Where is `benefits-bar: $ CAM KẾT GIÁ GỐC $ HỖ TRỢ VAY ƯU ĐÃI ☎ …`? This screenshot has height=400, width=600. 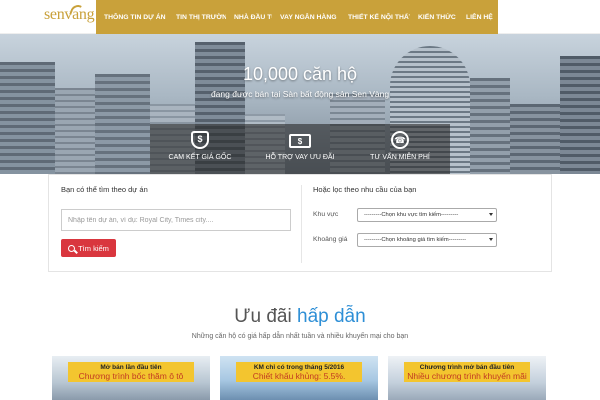 benefits-bar: $ CAM KẾT GIÁ GỐC $ HỖ TRỢ VAY ƯU ĐÃI ☎ … is located at coordinates (300, 149).